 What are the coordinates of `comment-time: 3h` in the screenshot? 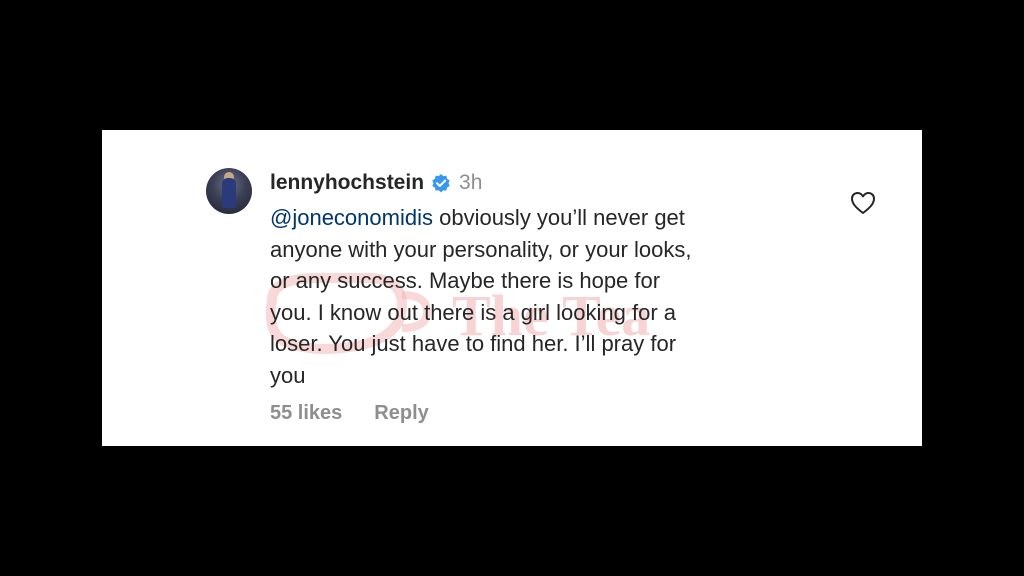 It's located at (471, 182).